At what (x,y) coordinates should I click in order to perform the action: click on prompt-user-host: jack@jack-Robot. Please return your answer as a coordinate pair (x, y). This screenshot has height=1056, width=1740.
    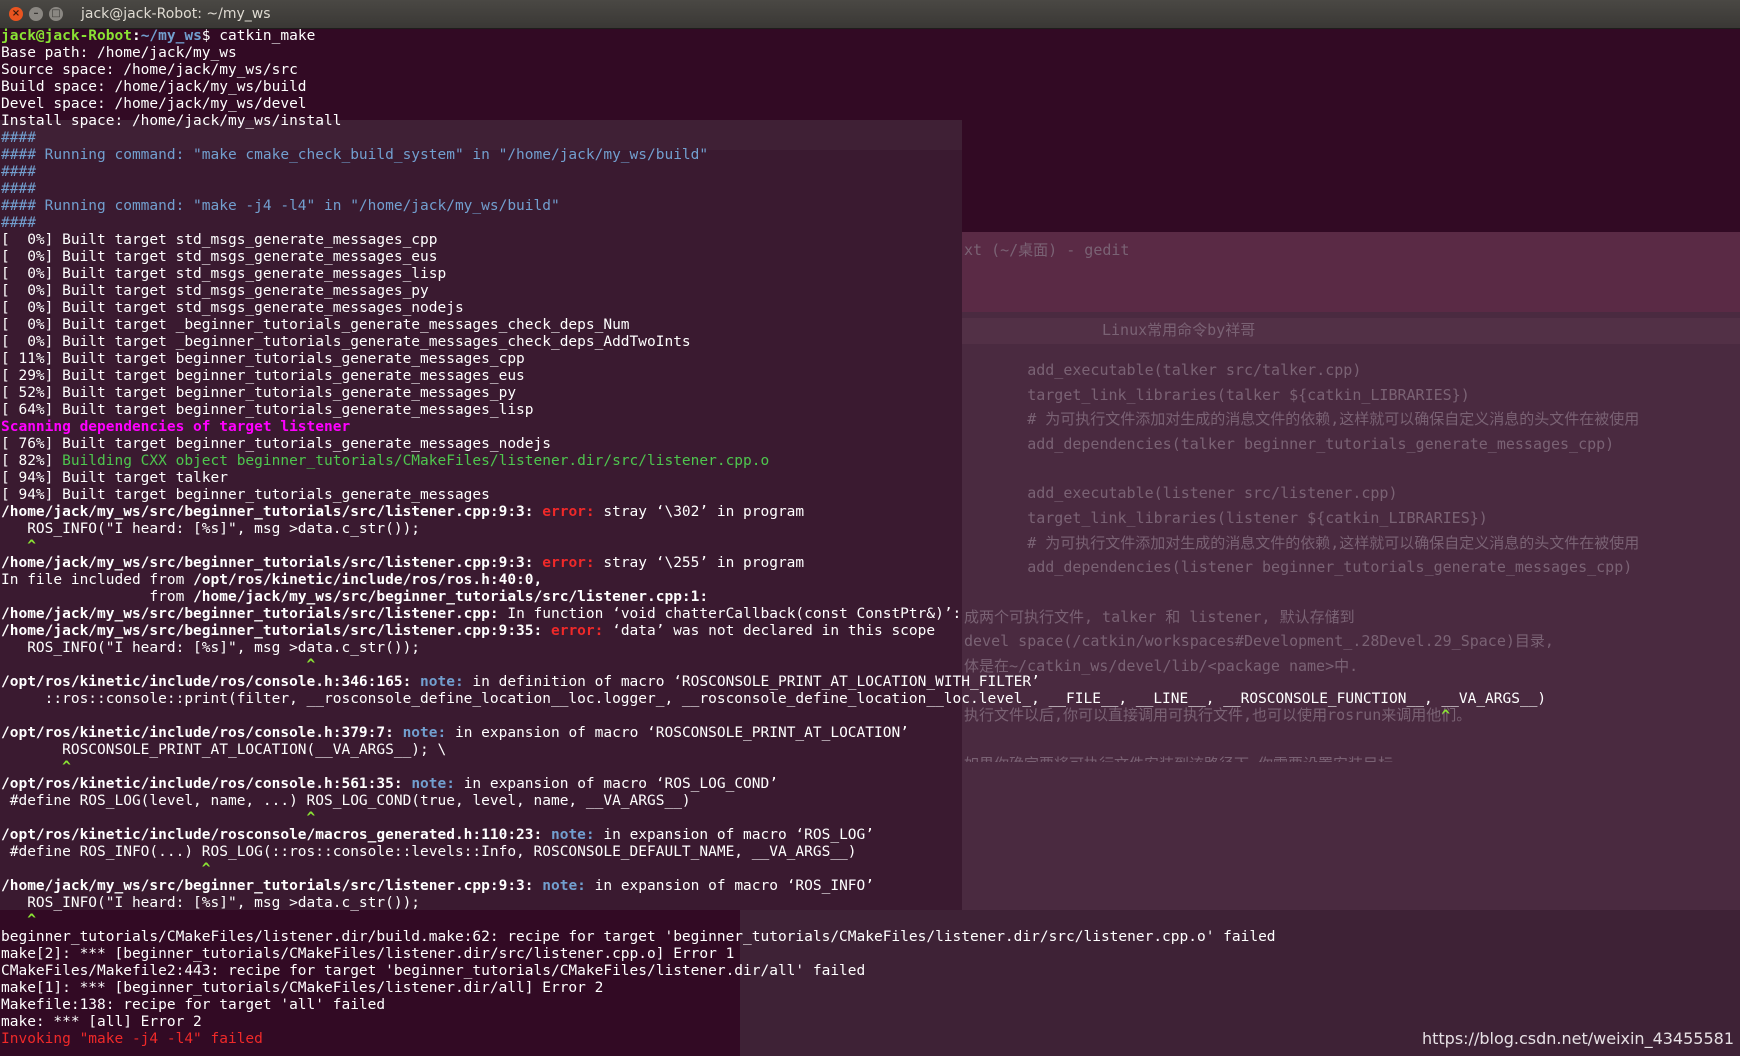
    Looking at the image, I should click on (66, 36).